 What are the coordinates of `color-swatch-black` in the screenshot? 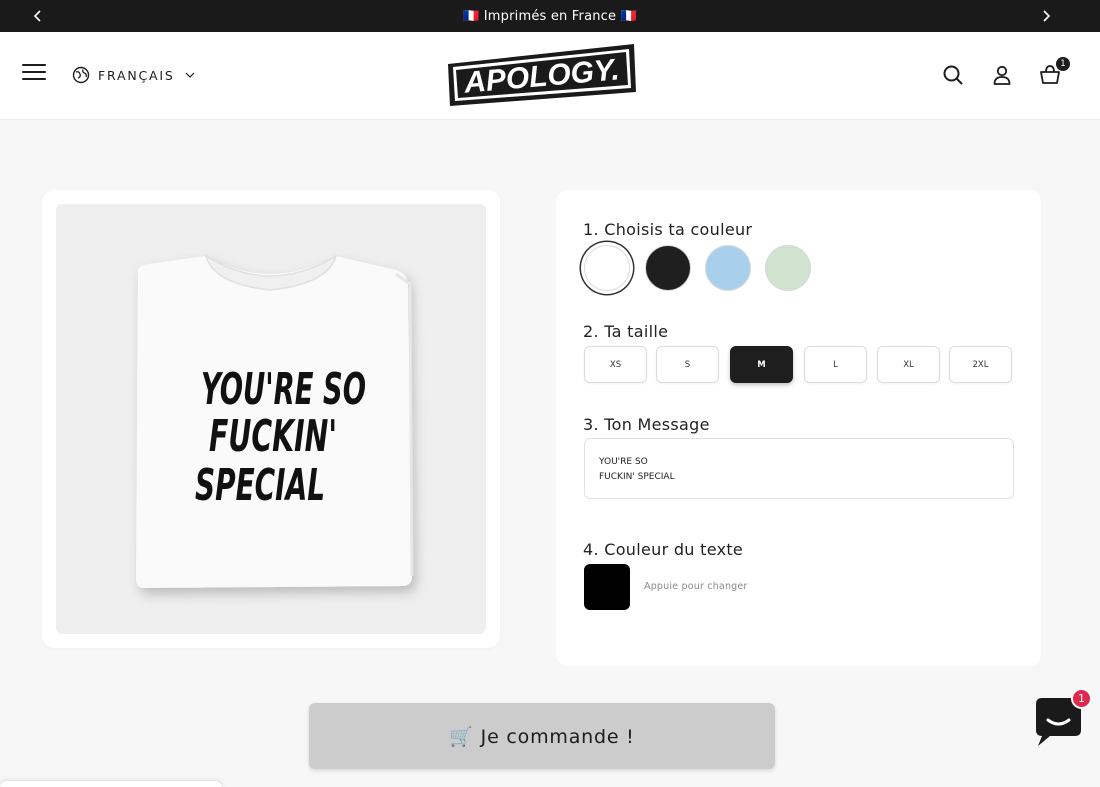 It's located at (668, 268).